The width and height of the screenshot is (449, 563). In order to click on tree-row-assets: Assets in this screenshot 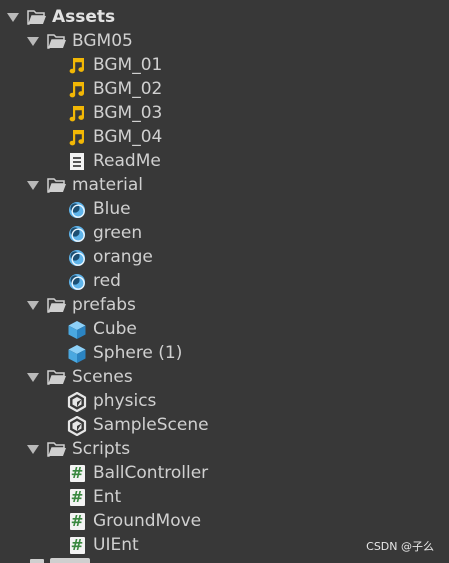, I will do `click(224, 17)`.